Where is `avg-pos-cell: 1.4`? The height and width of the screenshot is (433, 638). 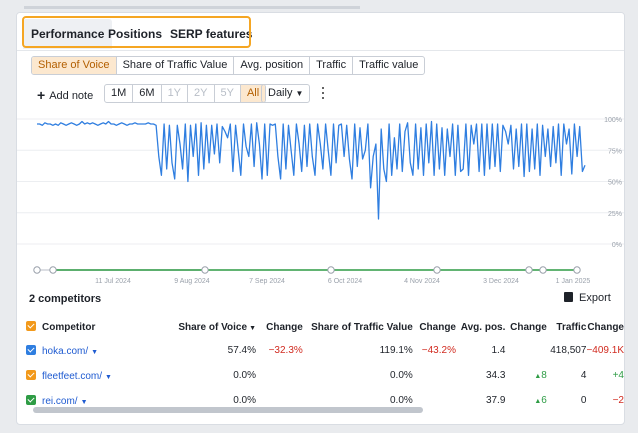
avg-pos-cell: 1.4 is located at coordinates (498, 350).